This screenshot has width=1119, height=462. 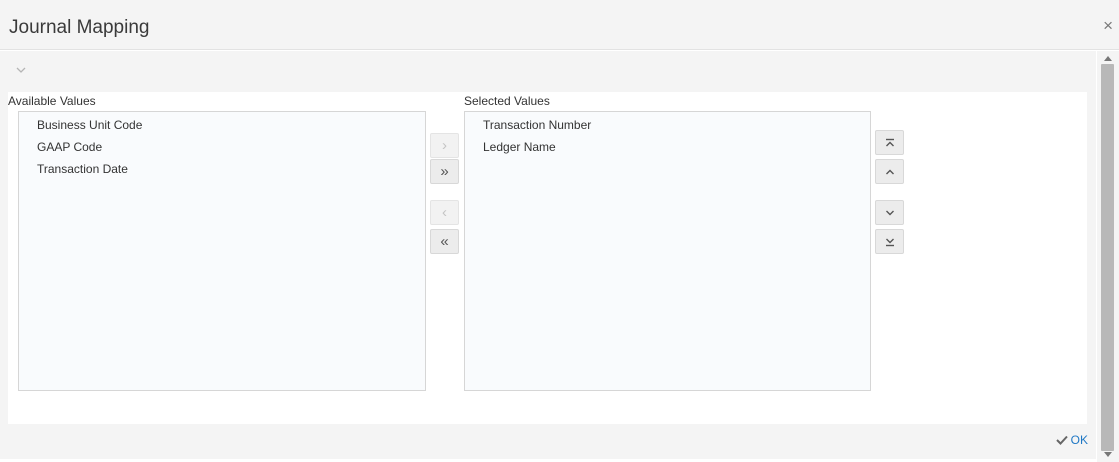 I want to click on chevron-down-icon, so click(x=21, y=70).